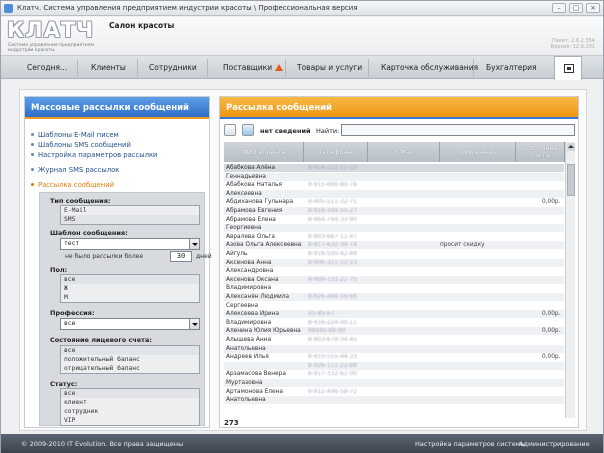 This screenshot has height=453, width=604. Describe the element at coordinates (230, 130) in the screenshot. I see `document-icon` at that location.